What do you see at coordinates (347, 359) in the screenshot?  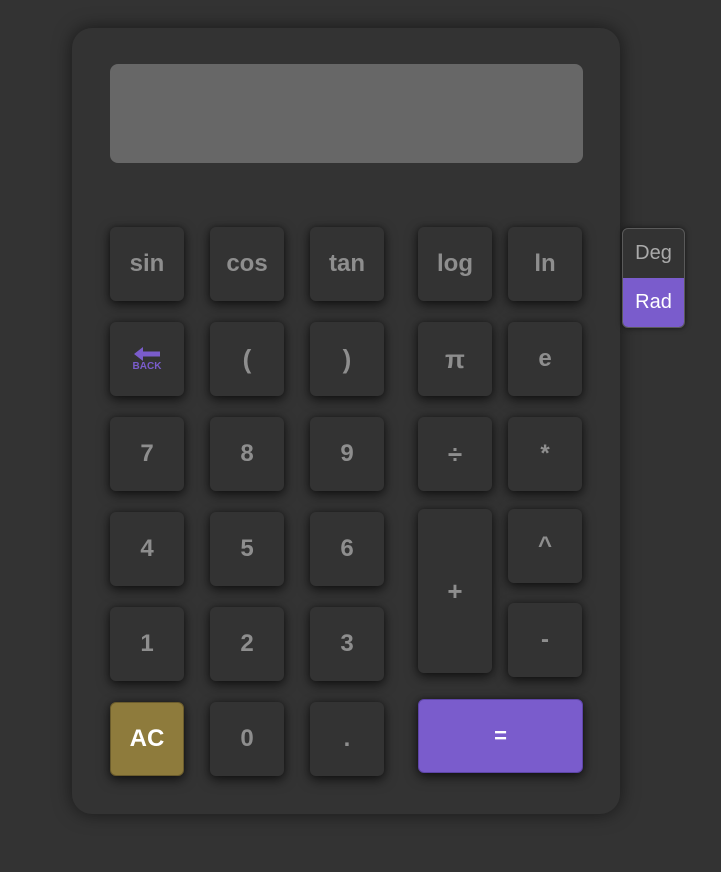 I see `close-paren-button: )` at bounding box center [347, 359].